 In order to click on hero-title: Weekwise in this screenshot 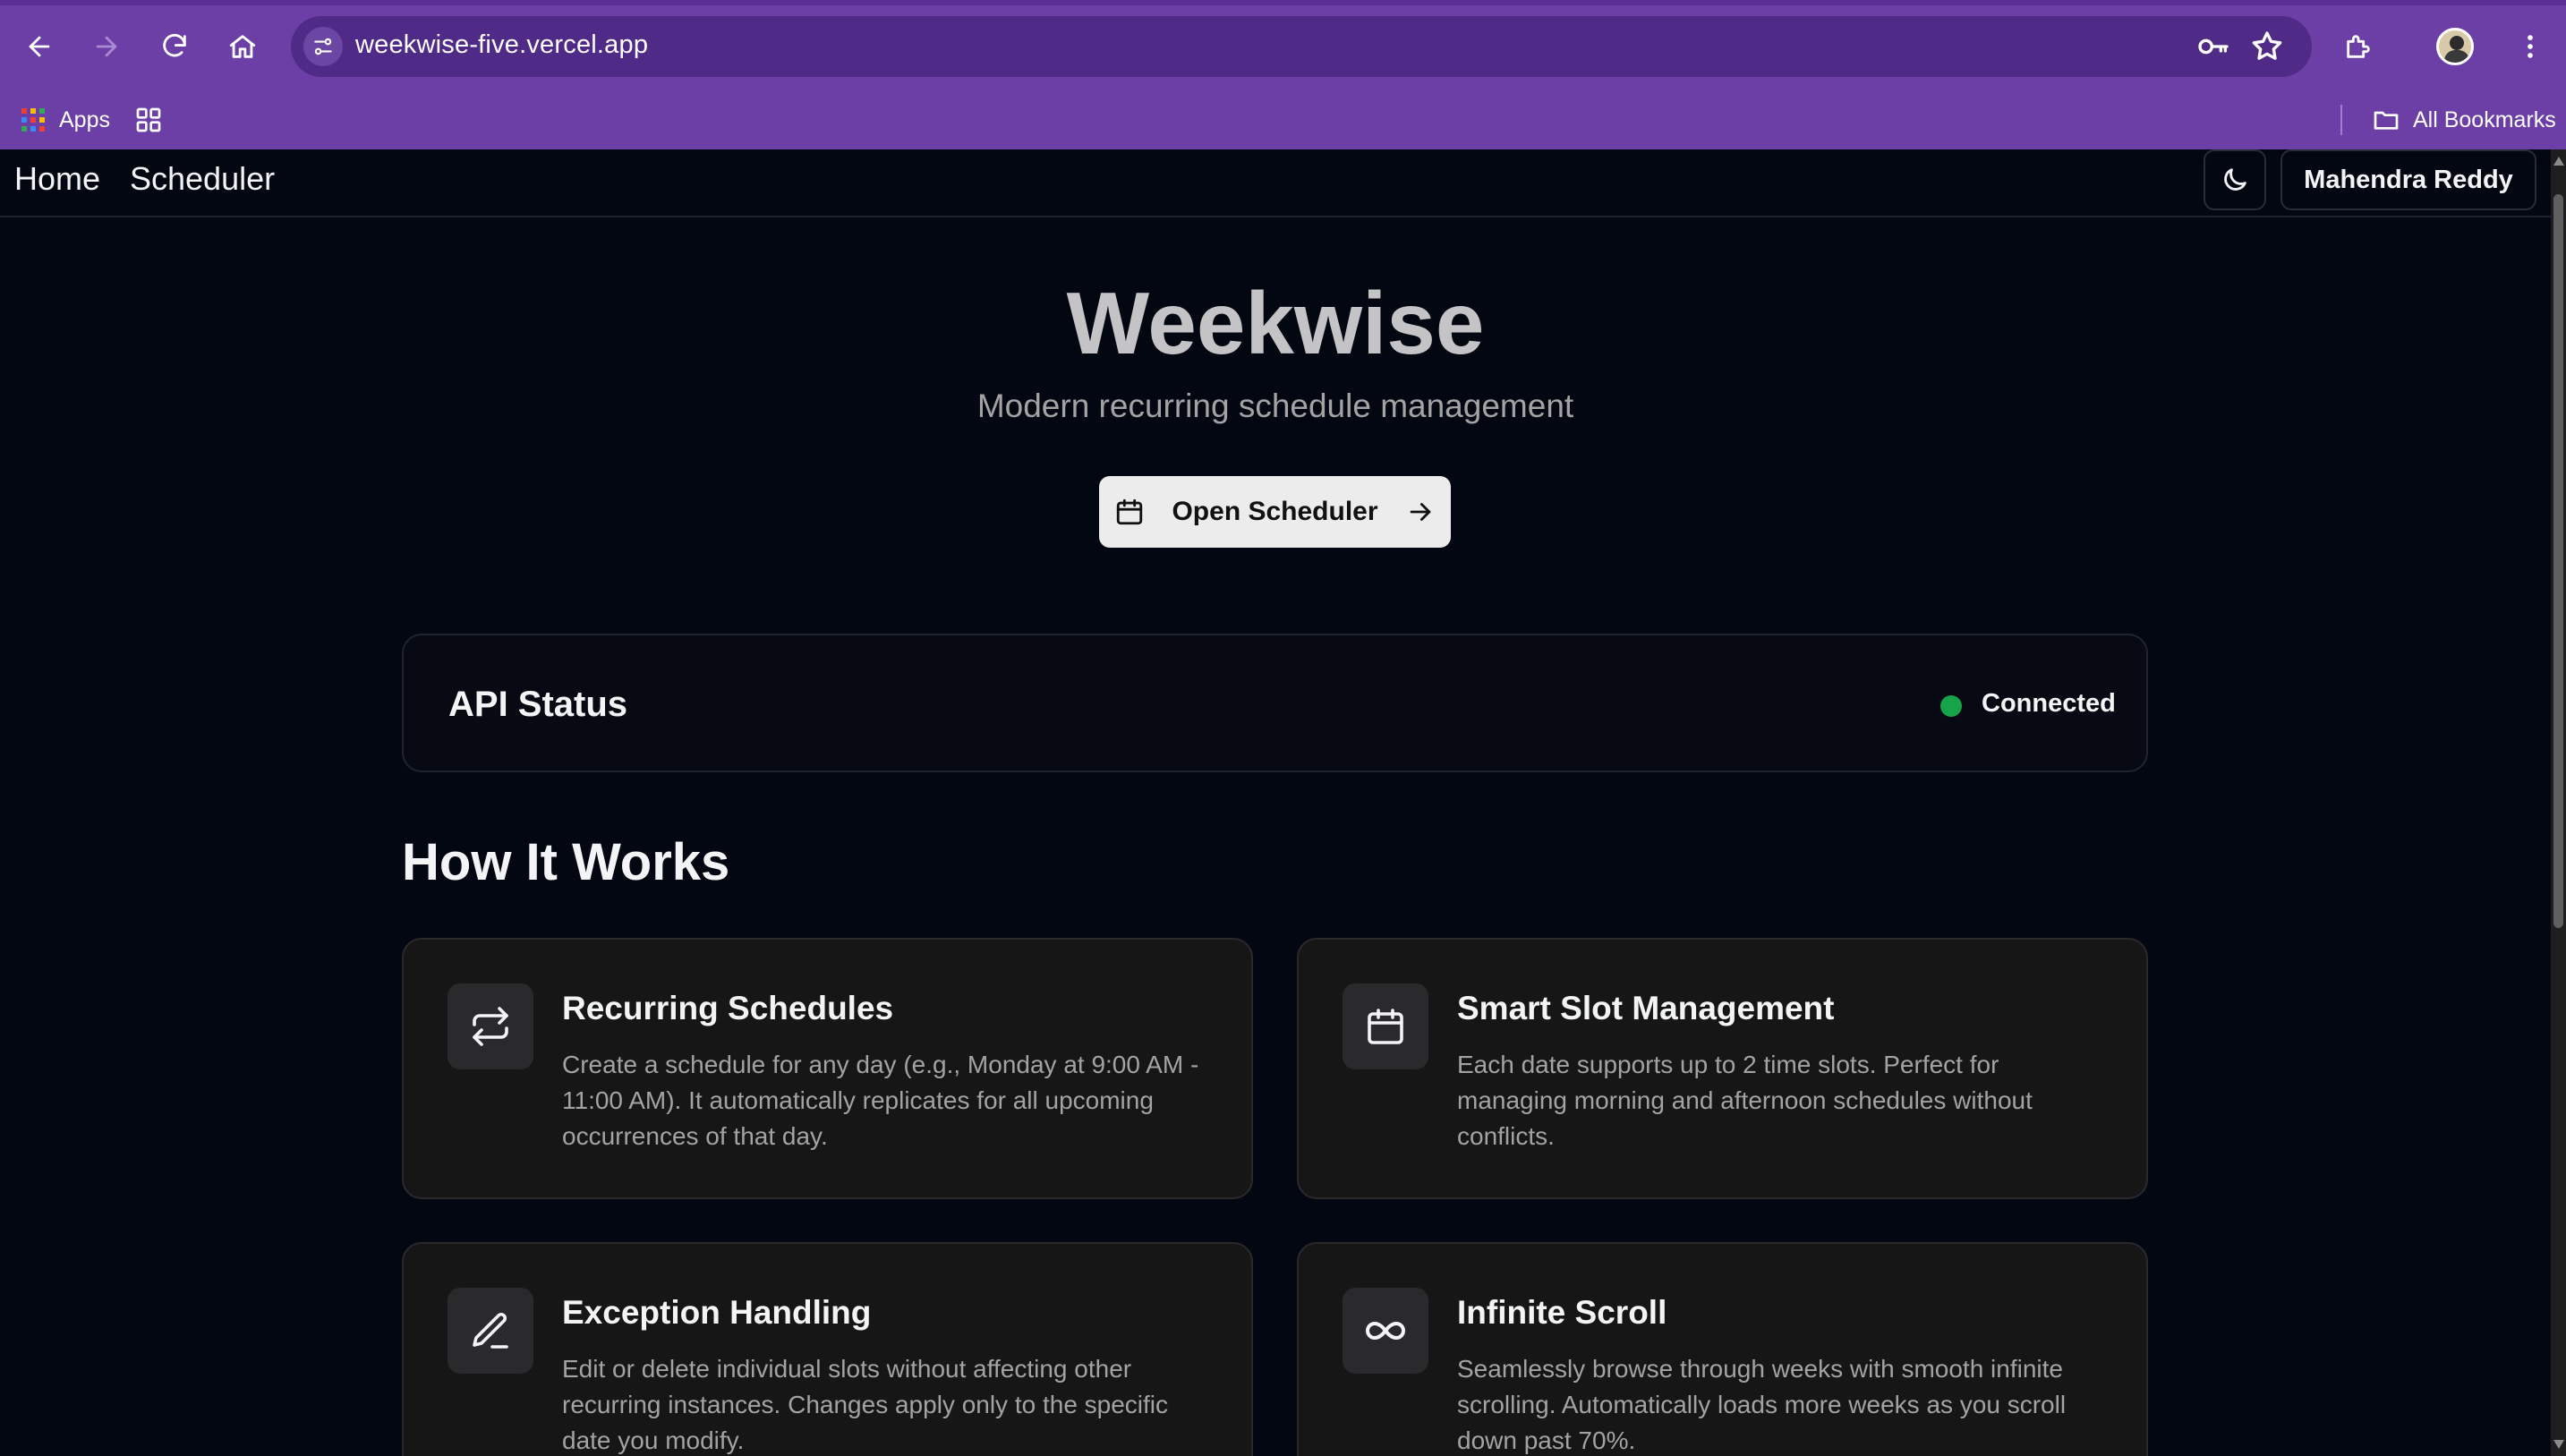, I will do `click(1276, 323)`.